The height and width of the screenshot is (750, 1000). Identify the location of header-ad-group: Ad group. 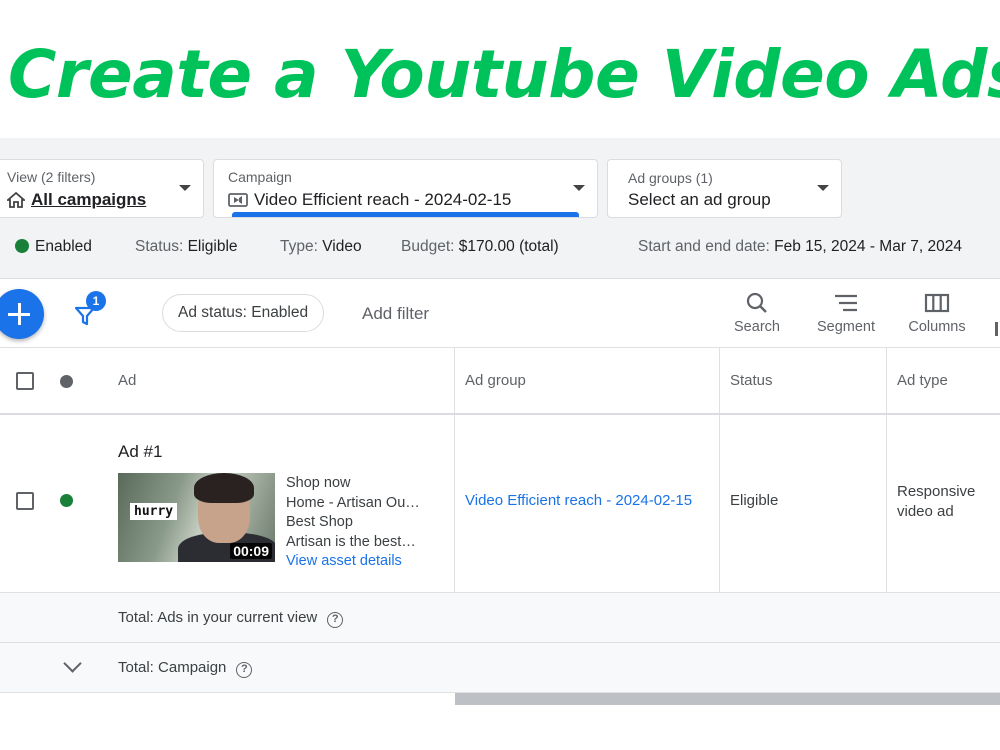
(495, 380).